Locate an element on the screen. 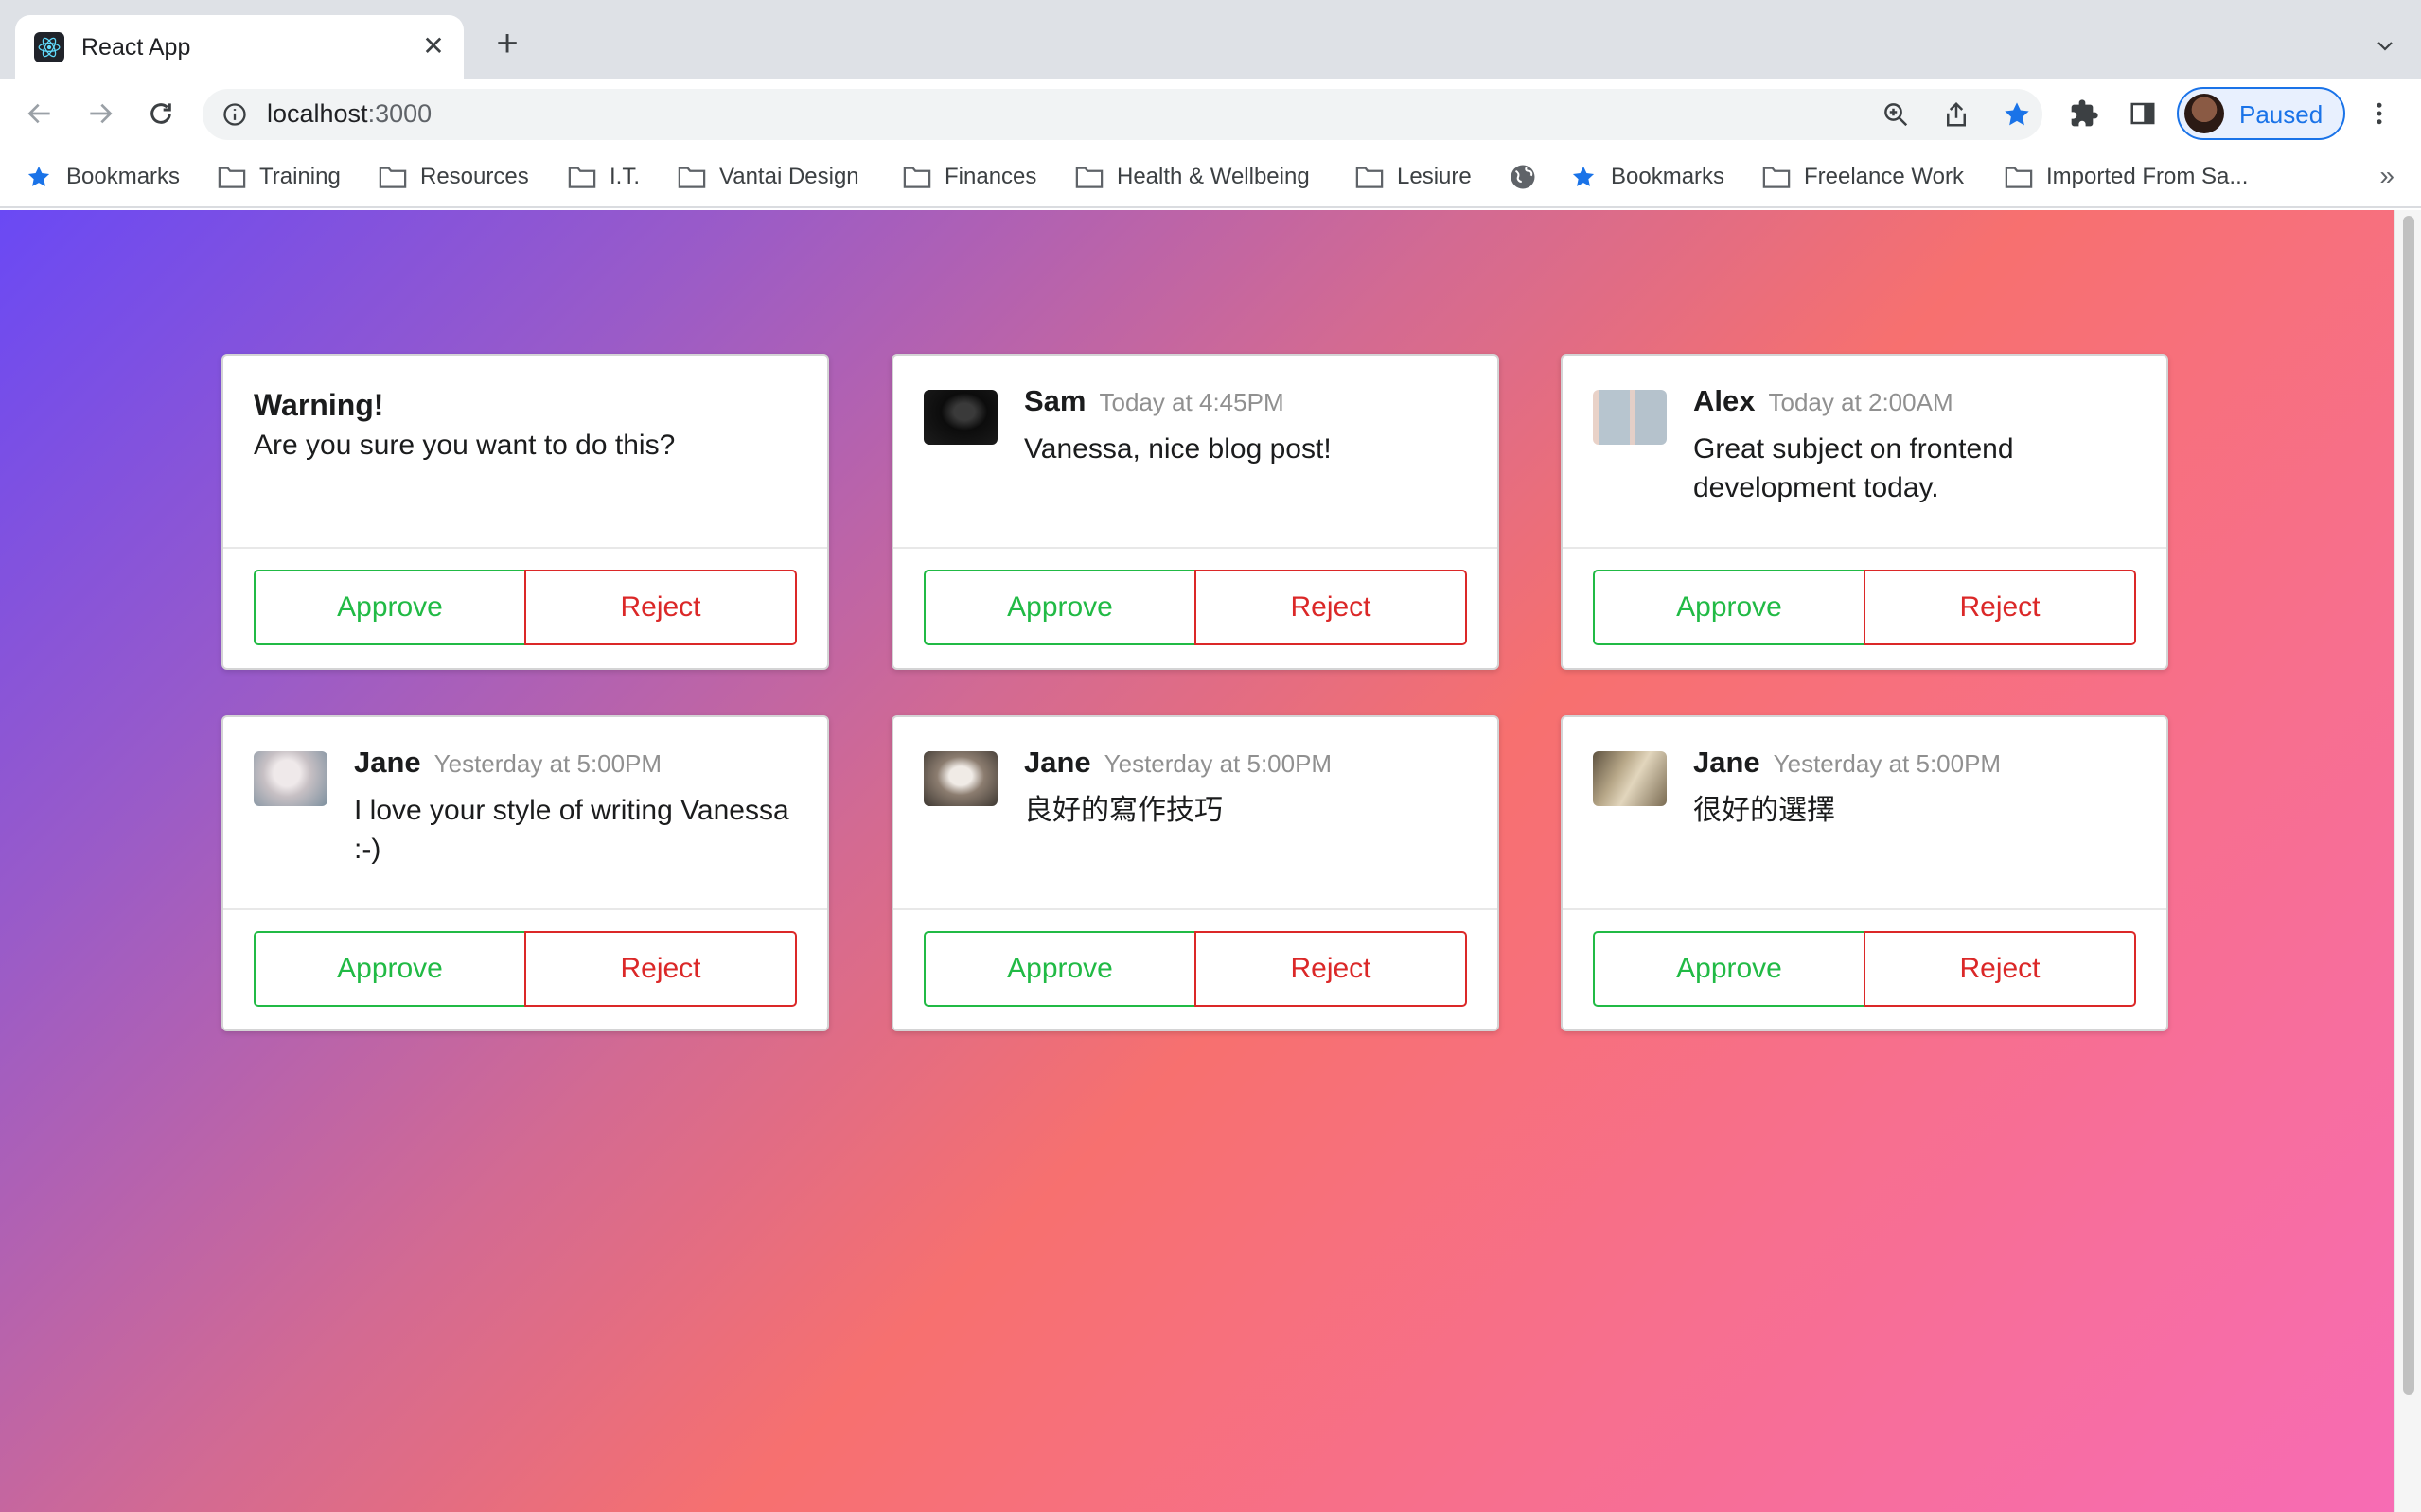 Image resolution: width=2421 pixels, height=1512 pixels. warning-message: Are you sure you want to do this? is located at coordinates (465, 446).